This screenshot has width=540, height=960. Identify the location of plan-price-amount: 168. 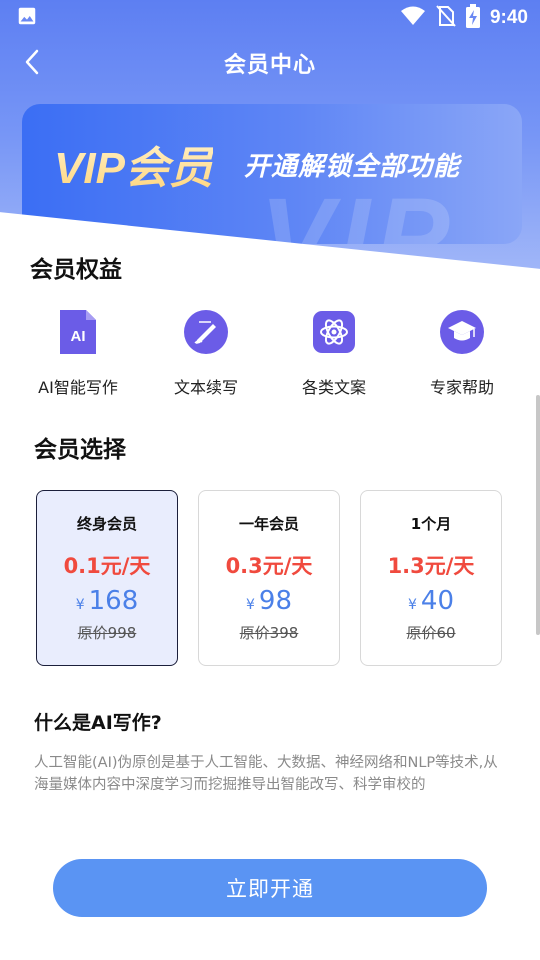
(113, 601).